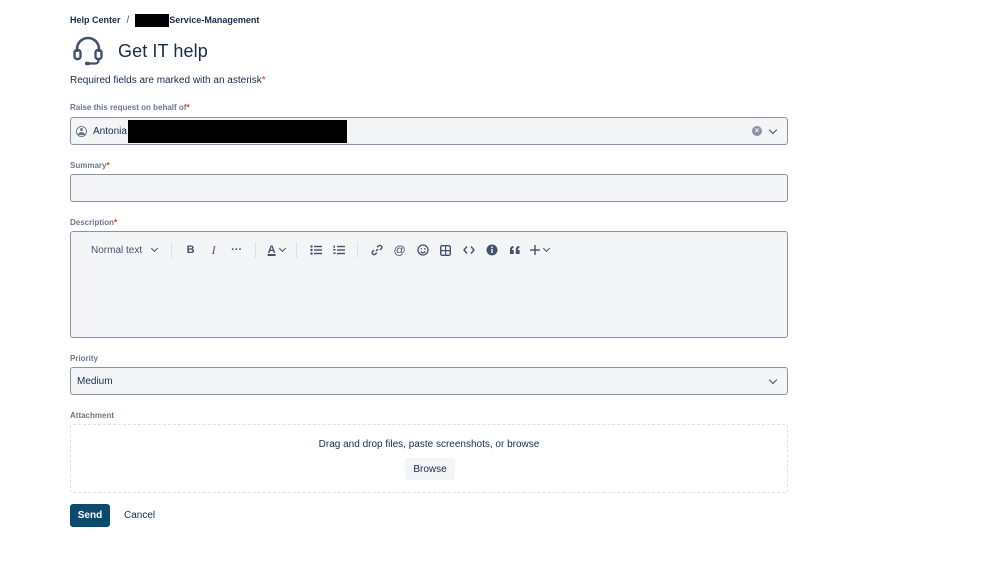  I want to click on link-icon, so click(377, 250).